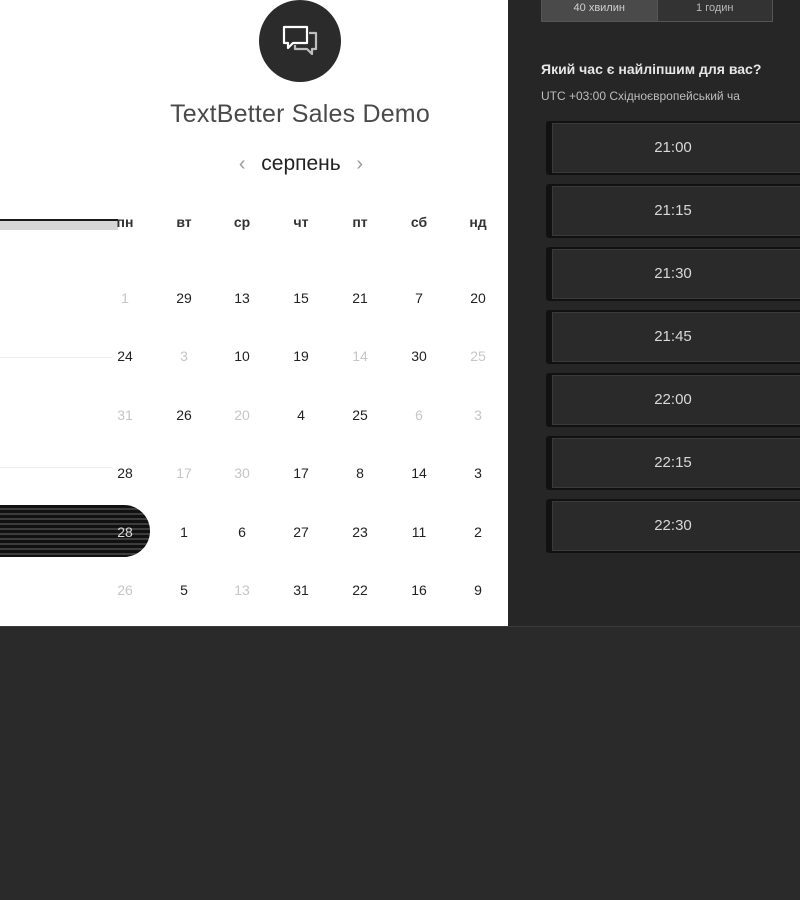  I want to click on time-slot-button: 21:45, so click(673, 337).